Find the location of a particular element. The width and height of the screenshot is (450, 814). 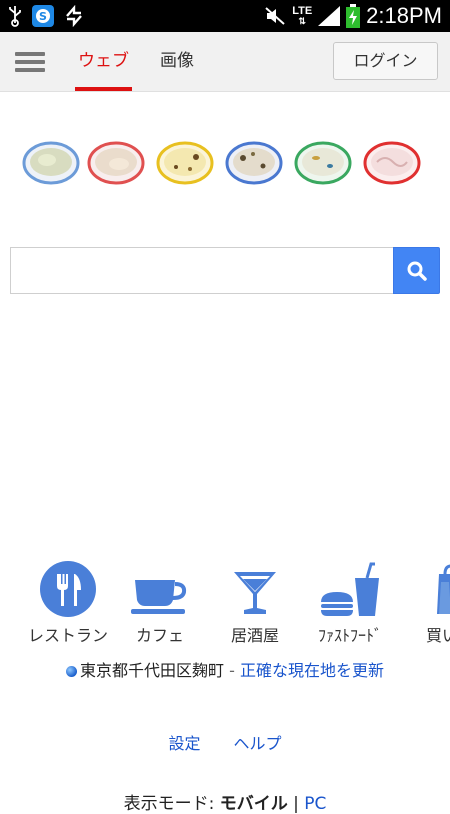

display-mode-mobile: モバイル is located at coordinates (253, 804).